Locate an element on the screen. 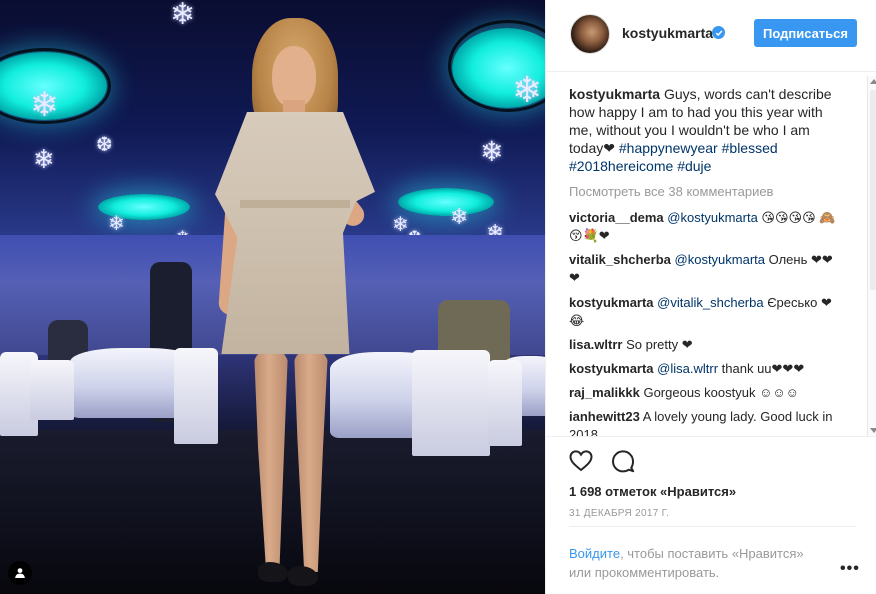 Image resolution: width=876 pixels, height=594 pixels. more-icon: ••• is located at coordinates (850, 568).